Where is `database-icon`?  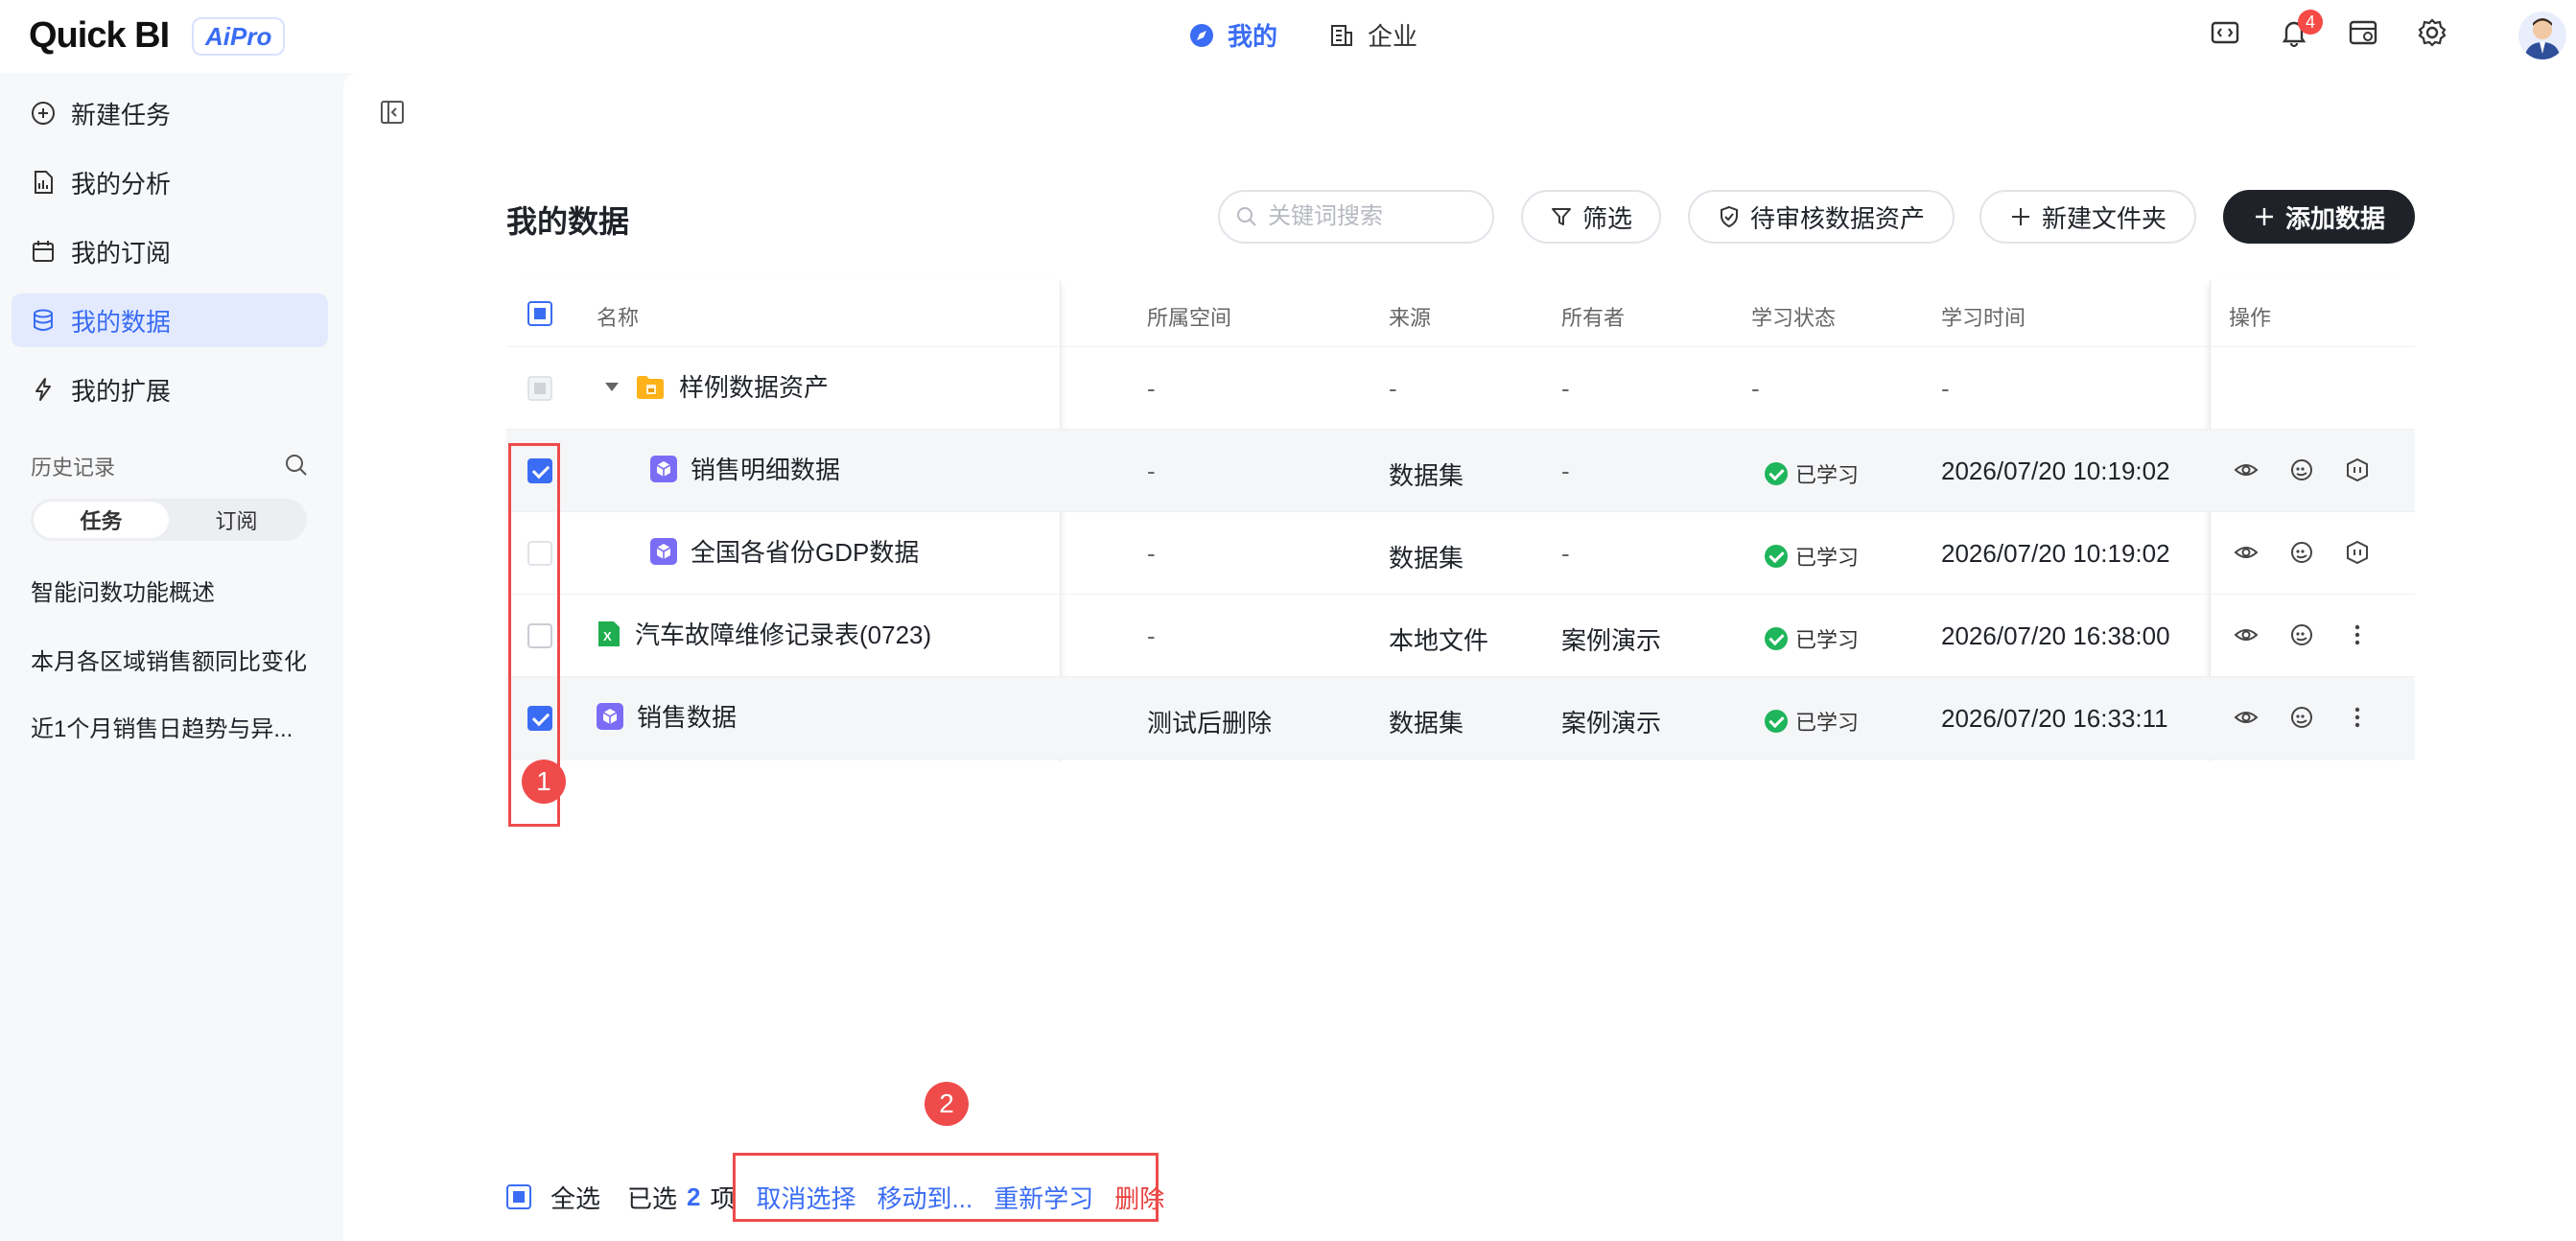 database-icon is located at coordinates (43, 320).